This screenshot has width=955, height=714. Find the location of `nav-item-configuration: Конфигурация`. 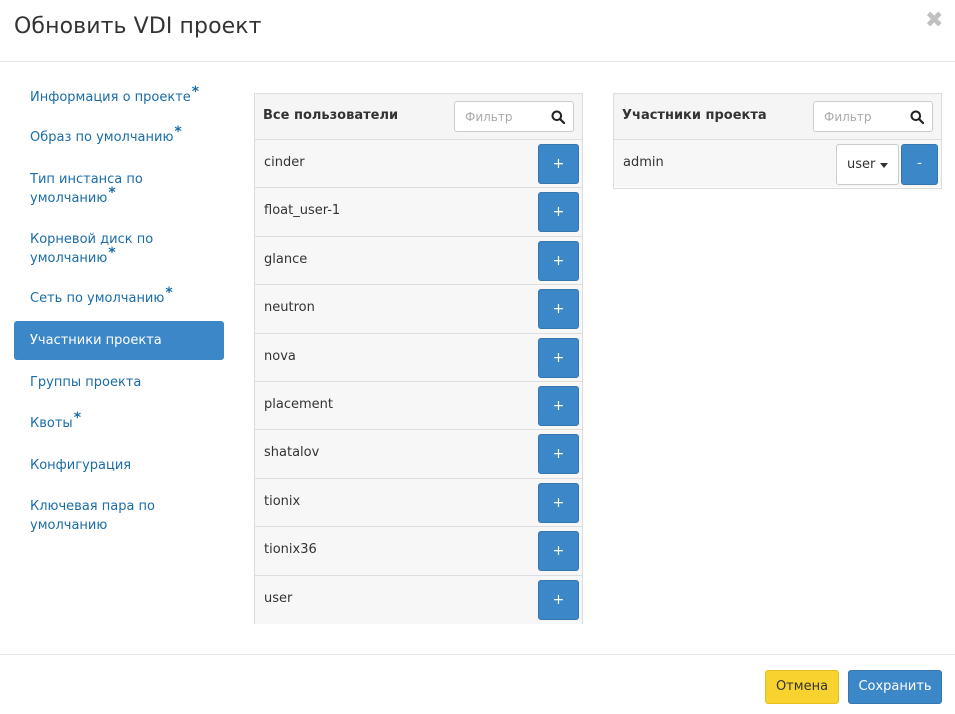

nav-item-configuration: Конфигурация is located at coordinates (119, 465).